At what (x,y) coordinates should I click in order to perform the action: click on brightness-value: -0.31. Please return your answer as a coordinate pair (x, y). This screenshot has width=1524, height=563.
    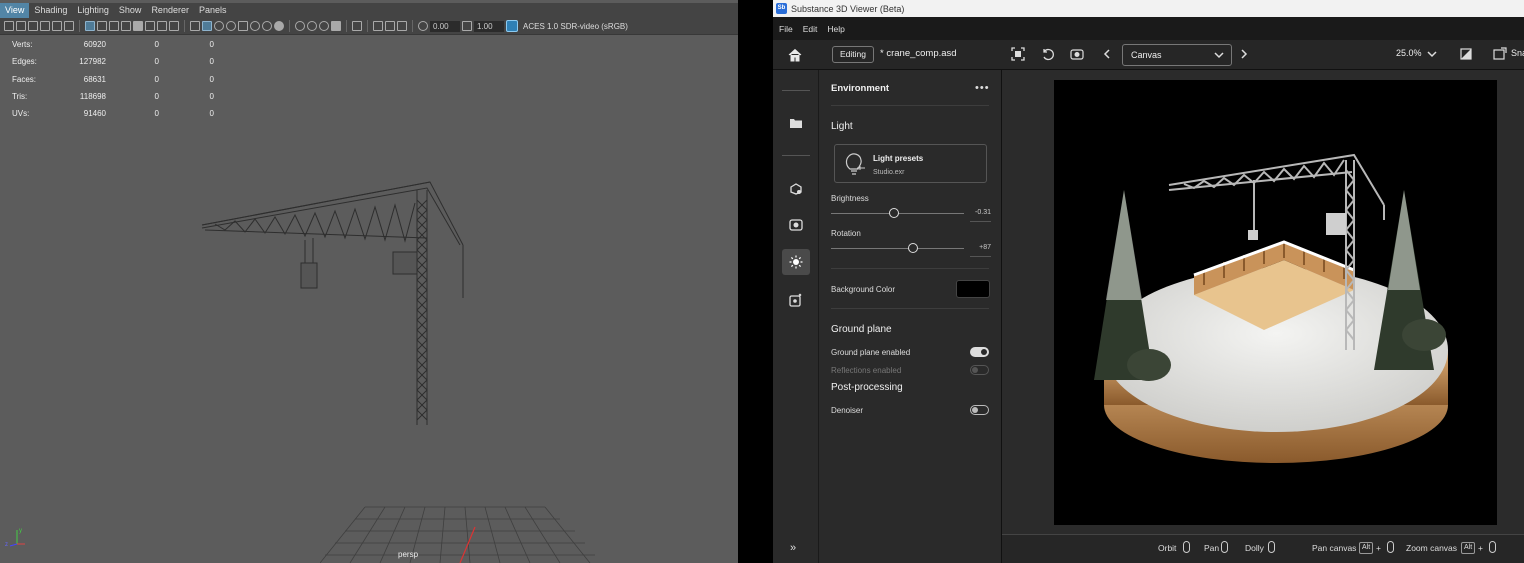
    Looking at the image, I should click on (975, 212).